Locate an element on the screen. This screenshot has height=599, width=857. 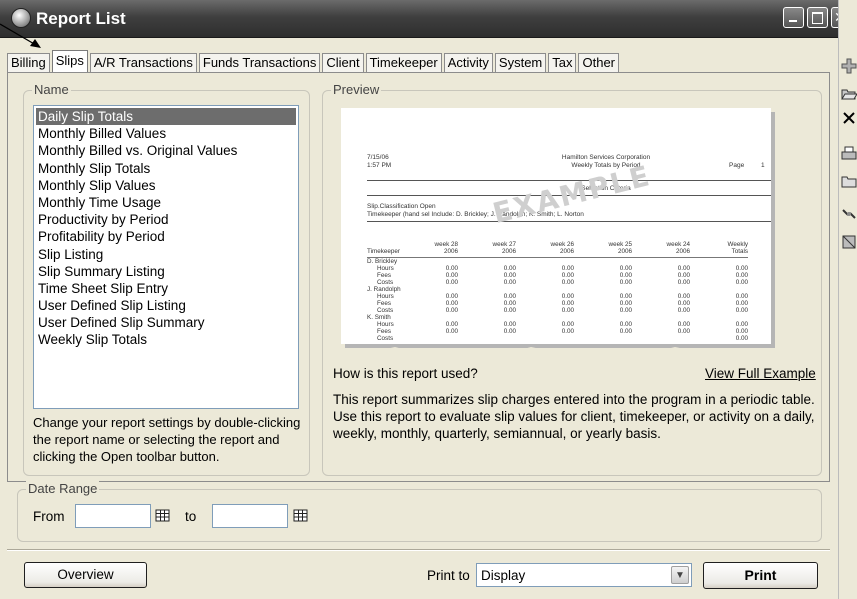
report-list-item: Monthly Billed vs. Original Values is located at coordinates (167, 150).